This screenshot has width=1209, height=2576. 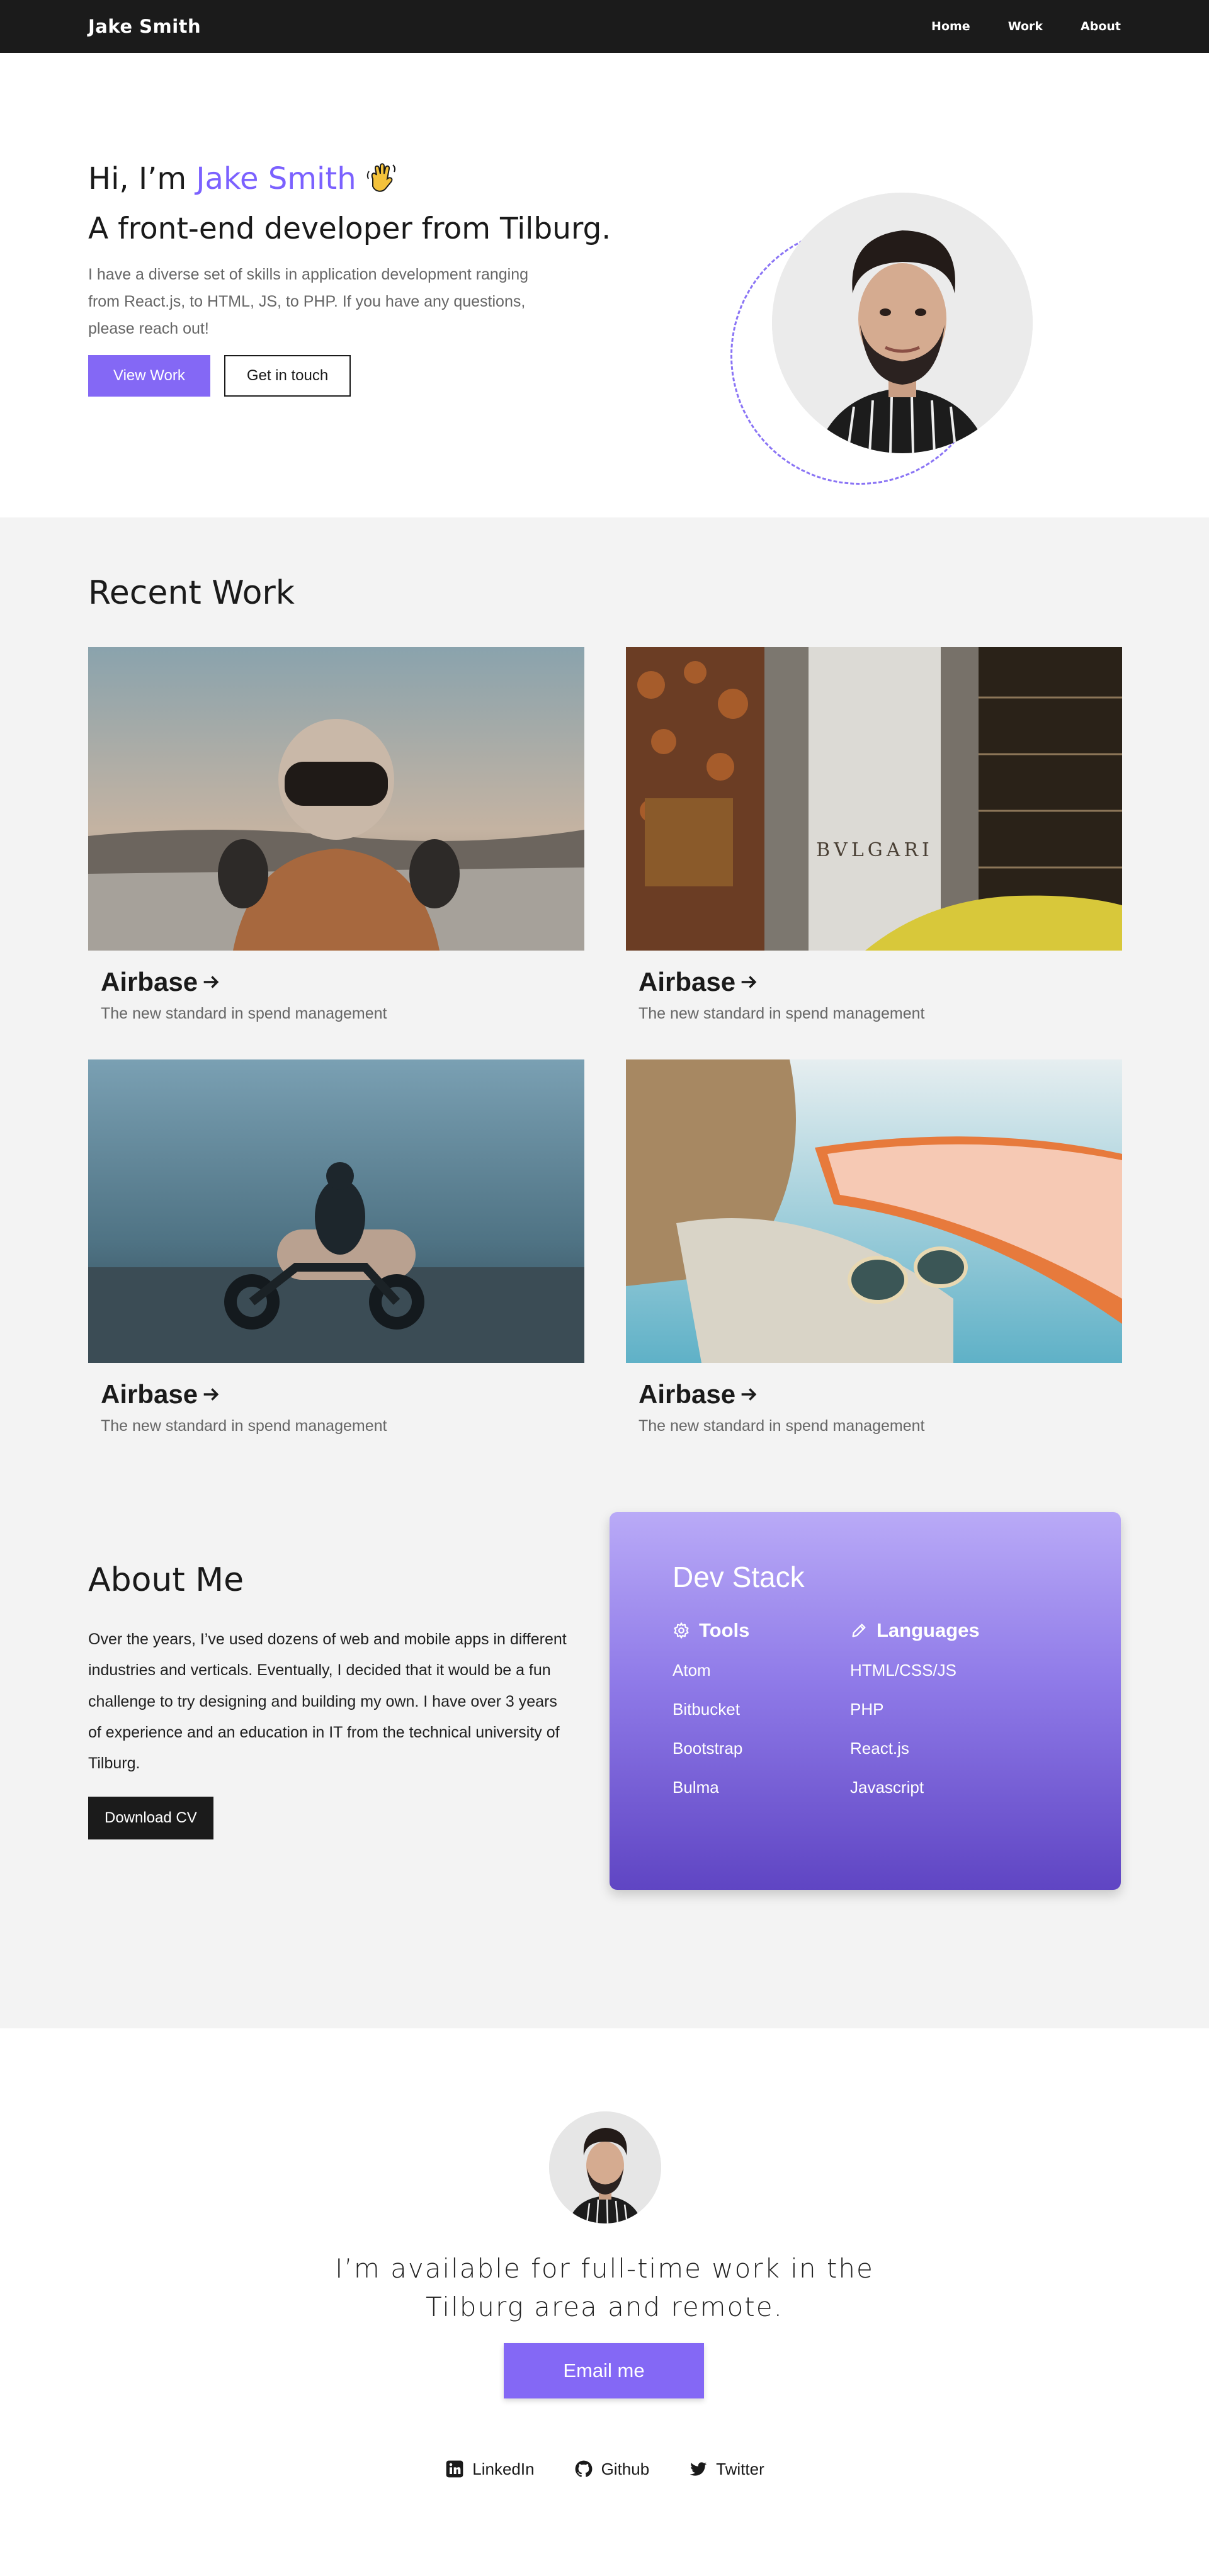 I want to click on bvlgari-storefront-photo: BVLGARI, so click(x=874, y=799).